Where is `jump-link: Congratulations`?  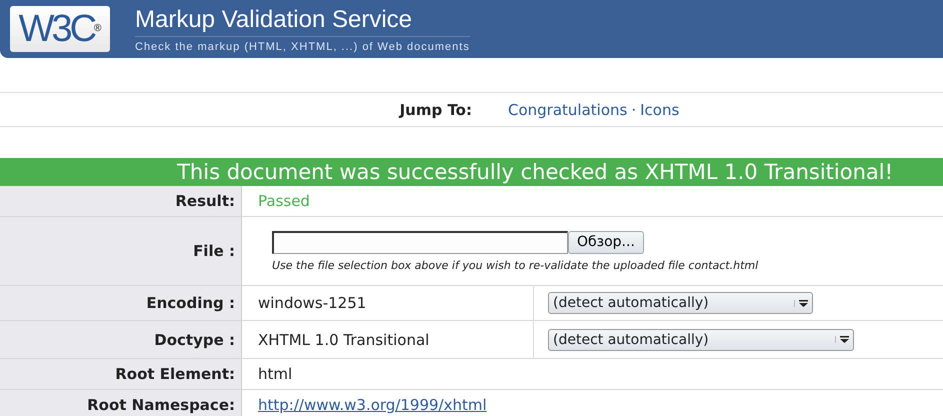 jump-link: Congratulations is located at coordinates (568, 109).